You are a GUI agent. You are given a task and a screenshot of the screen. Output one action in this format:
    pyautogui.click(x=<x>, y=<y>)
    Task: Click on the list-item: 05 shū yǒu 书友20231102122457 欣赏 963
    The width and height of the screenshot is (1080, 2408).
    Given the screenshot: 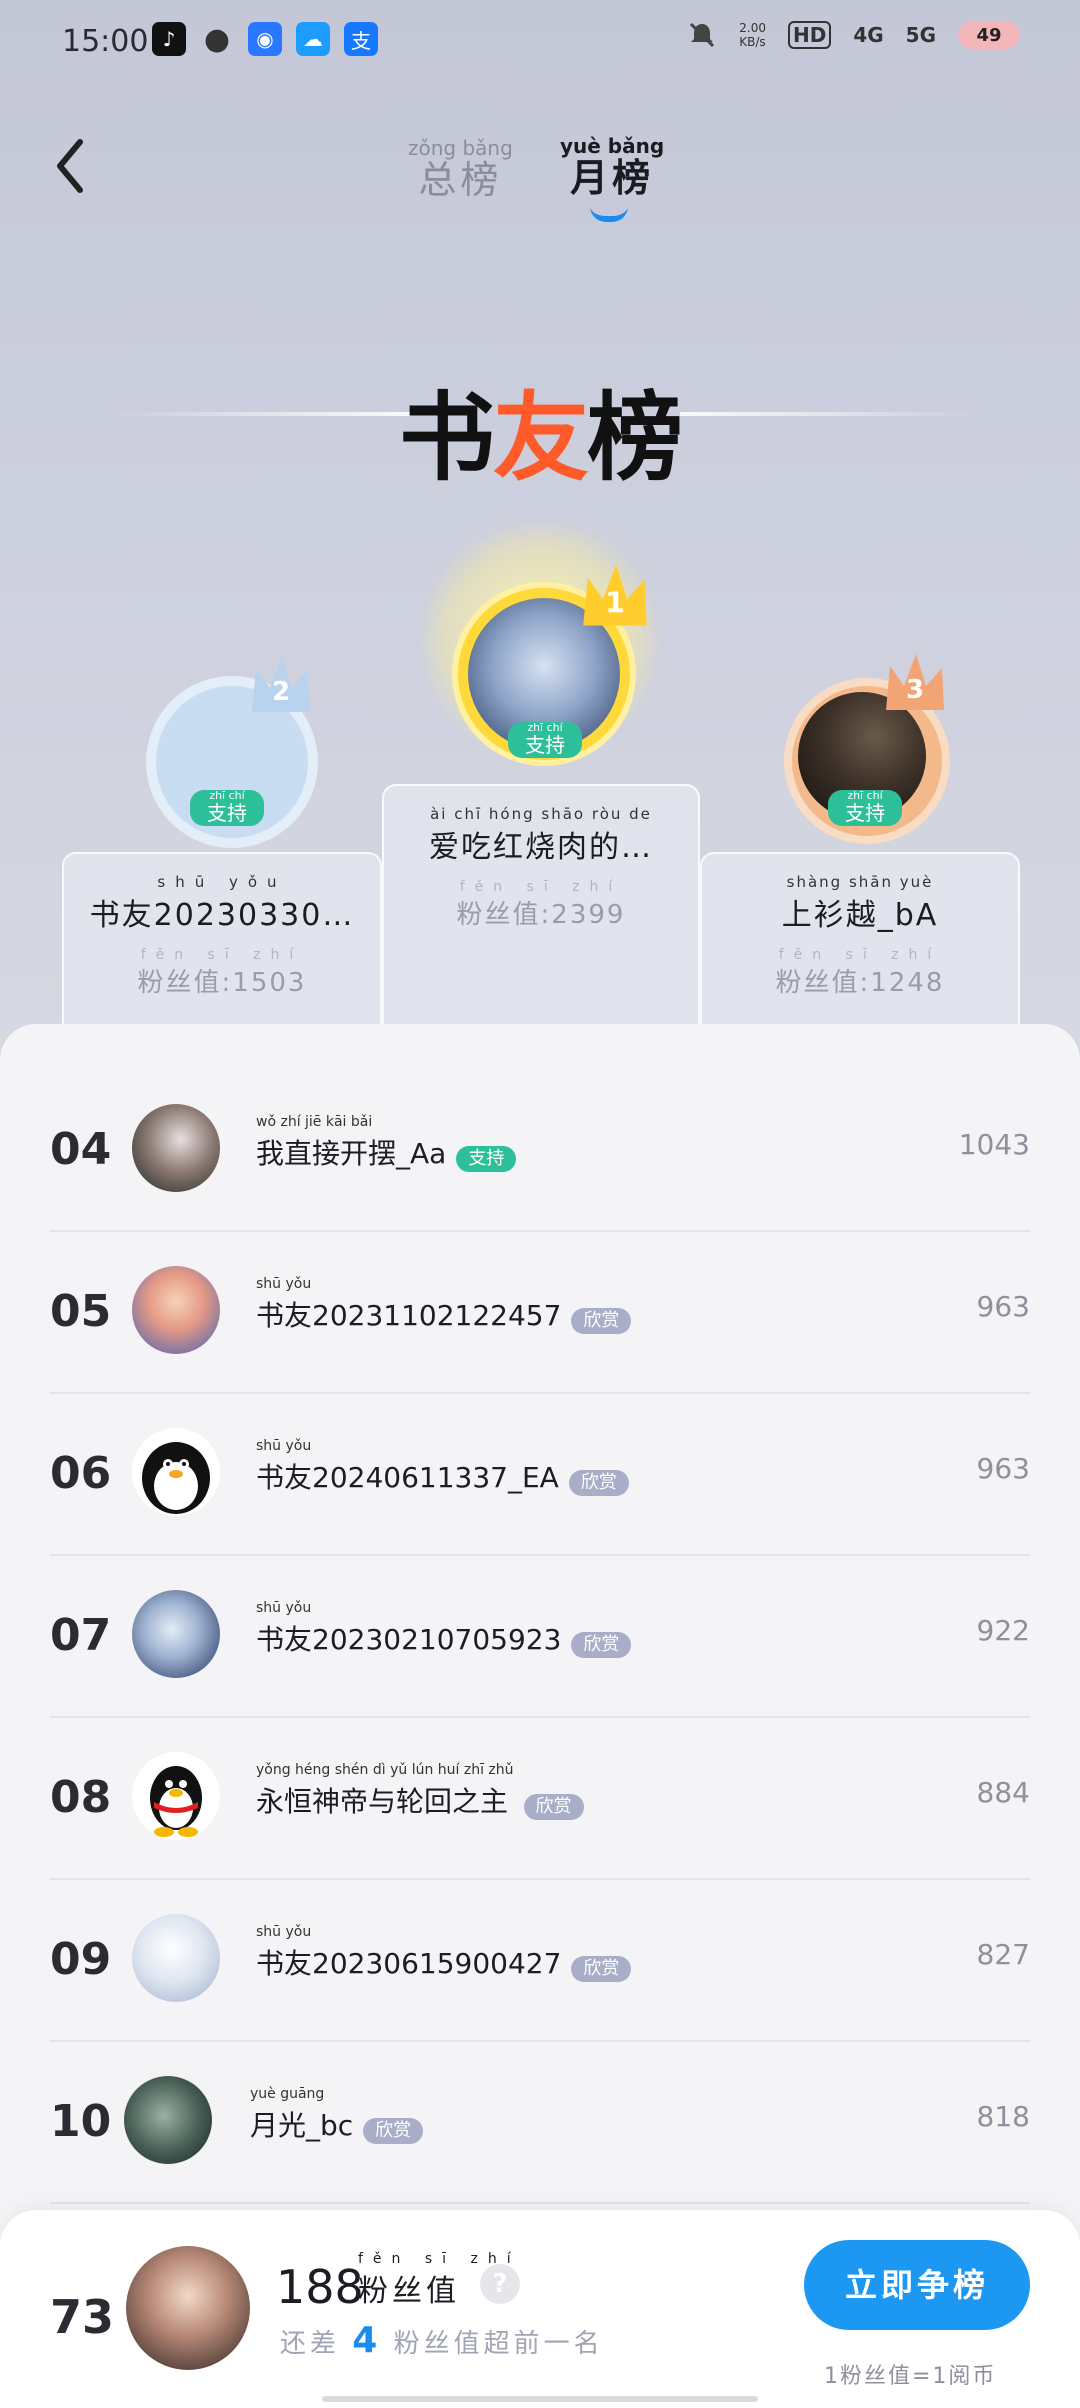 What is the action you would take?
    pyautogui.click(x=540, y=1312)
    